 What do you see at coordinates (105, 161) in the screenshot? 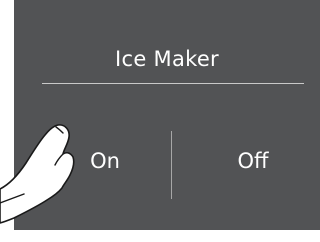
I see `on-button: On` at bounding box center [105, 161].